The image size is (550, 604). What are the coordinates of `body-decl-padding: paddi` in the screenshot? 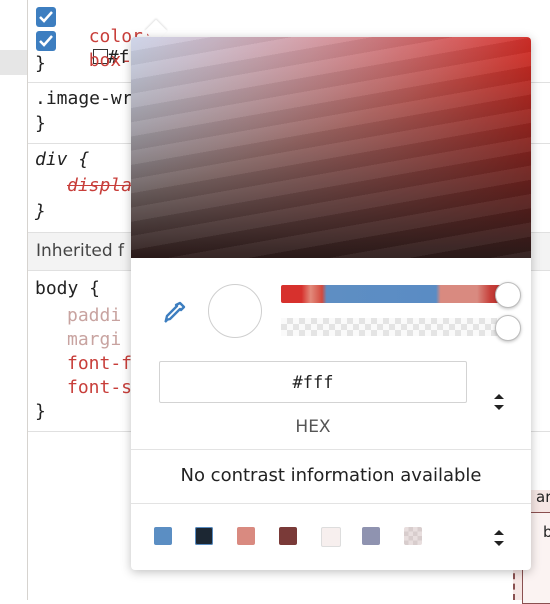 It's located at (94, 315).